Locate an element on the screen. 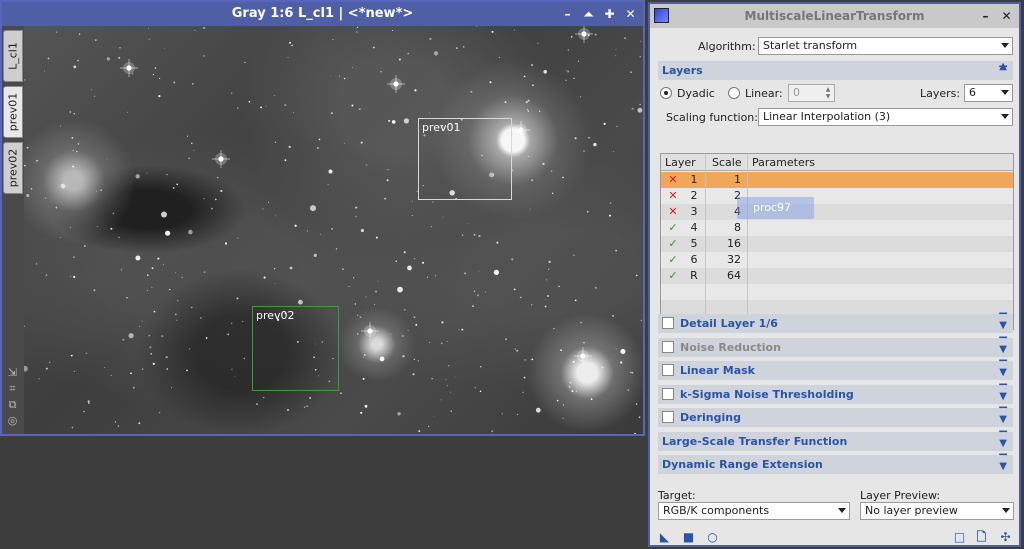  column-divider is located at coordinates (705, 241).